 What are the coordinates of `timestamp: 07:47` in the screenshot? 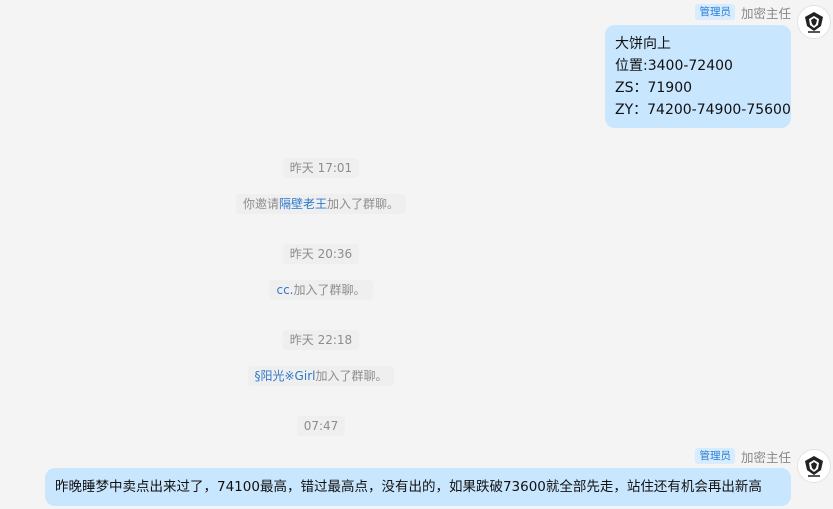 It's located at (321, 426).